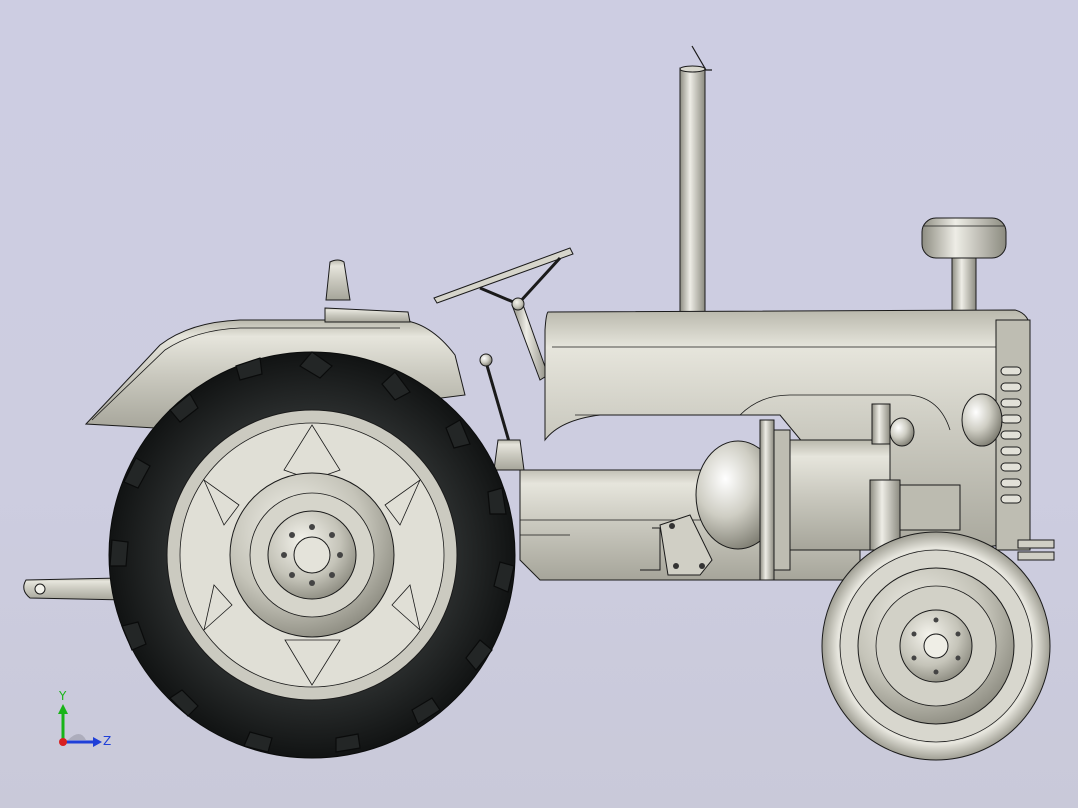  What do you see at coordinates (695, 179) in the screenshot?
I see `exhaust-pipe` at bounding box center [695, 179].